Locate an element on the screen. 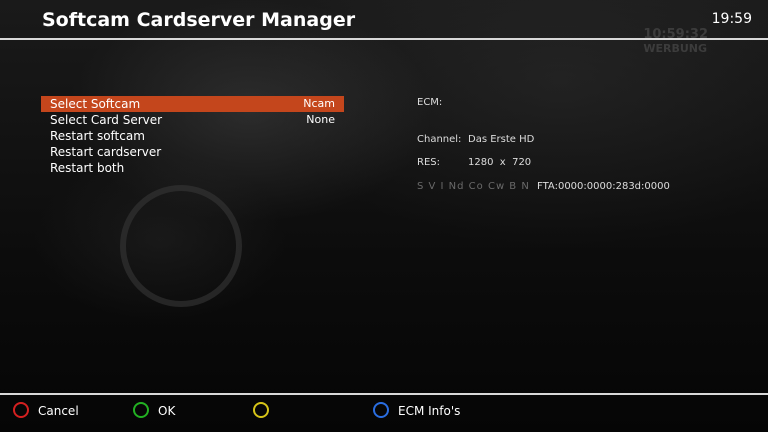 This screenshot has height=432, width=768. menu-item-restart-softcam: Restart softcam is located at coordinates (192, 136).